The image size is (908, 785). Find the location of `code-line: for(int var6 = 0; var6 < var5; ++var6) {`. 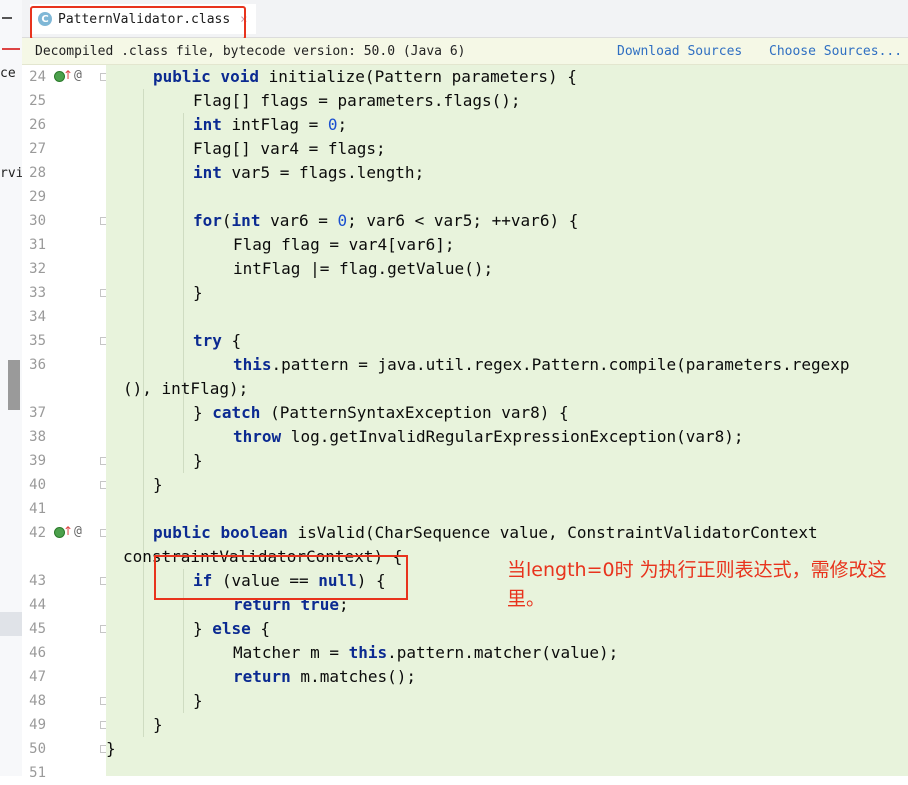

code-line: for(int var6 = 0; var6 < var5; ++var6) { is located at coordinates (385, 221).